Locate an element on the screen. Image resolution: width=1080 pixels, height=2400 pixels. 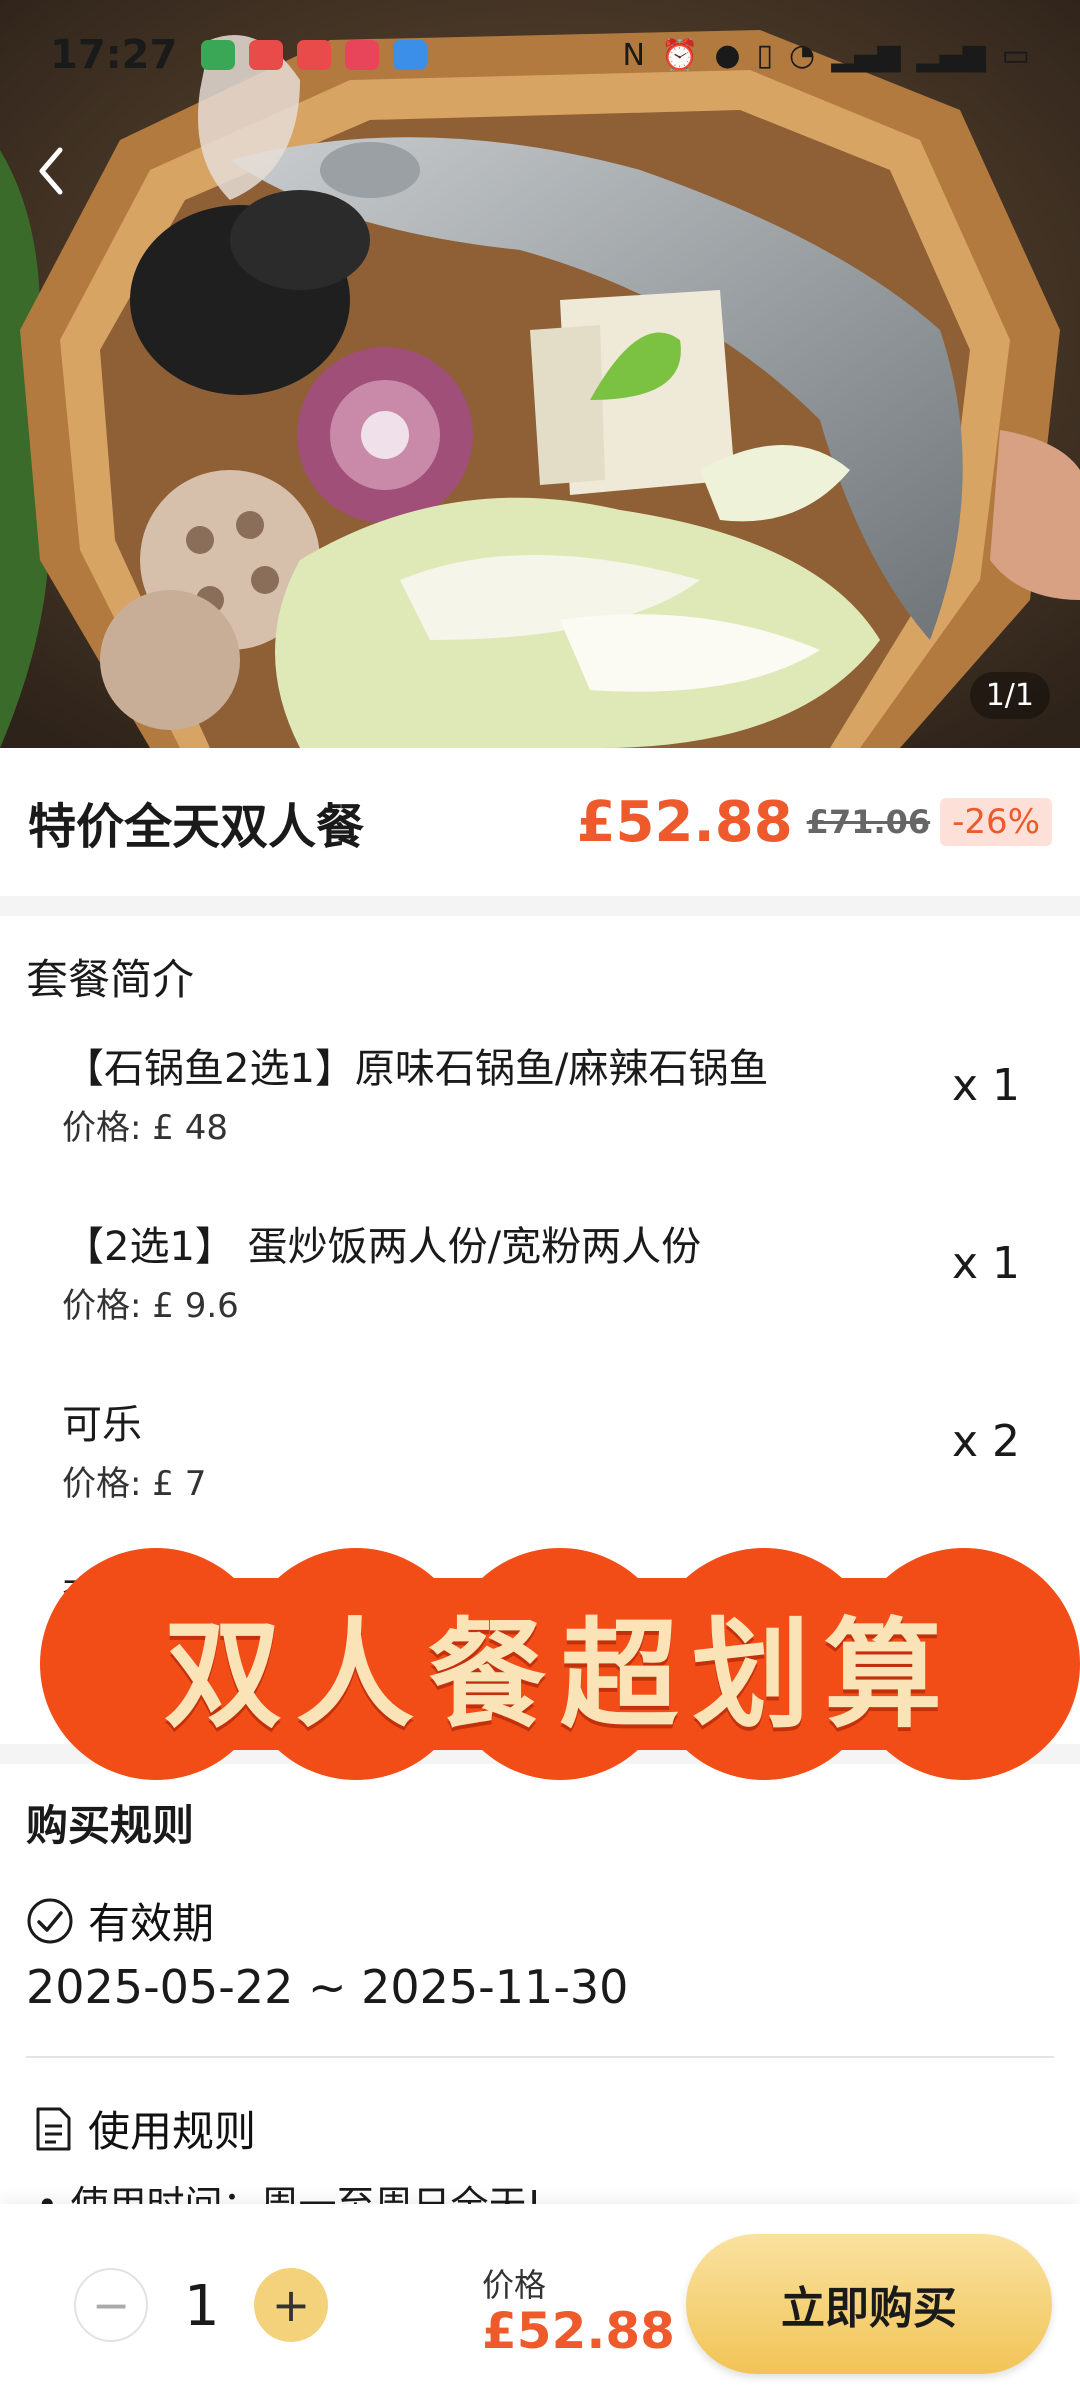
check-circle-icon is located at coordinates (50, 1920).